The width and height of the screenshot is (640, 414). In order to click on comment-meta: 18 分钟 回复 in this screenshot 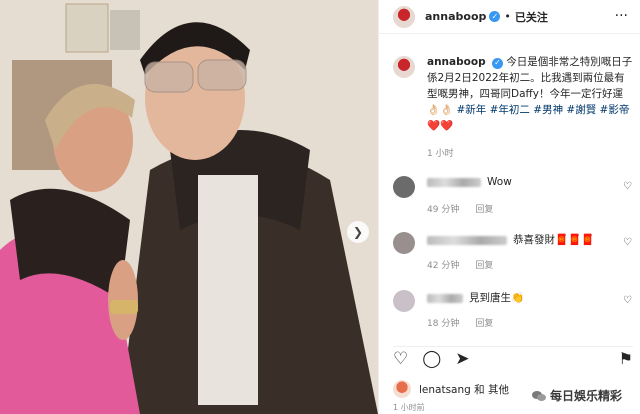, I will do `click(468, 322)`.